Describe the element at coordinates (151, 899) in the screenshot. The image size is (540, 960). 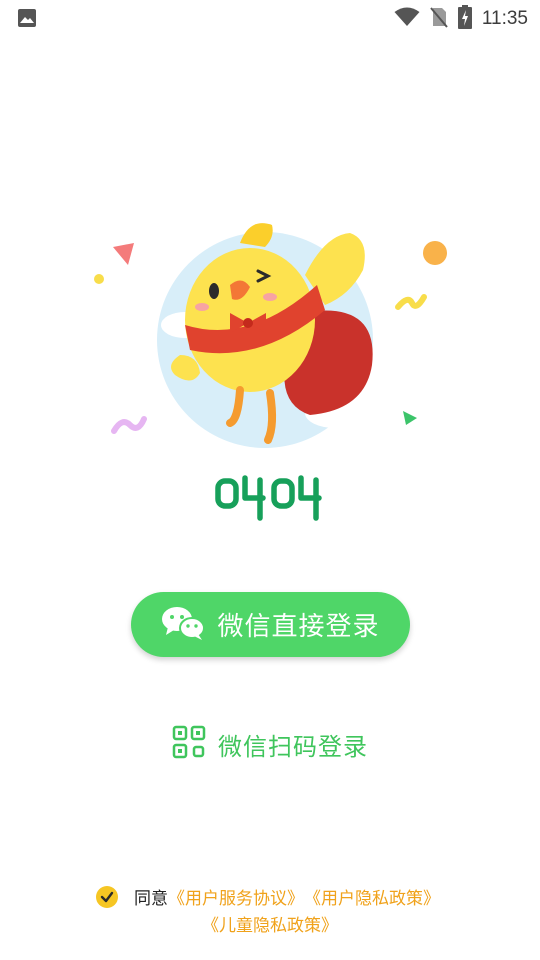
I see `agree-text: 同意` at that location.